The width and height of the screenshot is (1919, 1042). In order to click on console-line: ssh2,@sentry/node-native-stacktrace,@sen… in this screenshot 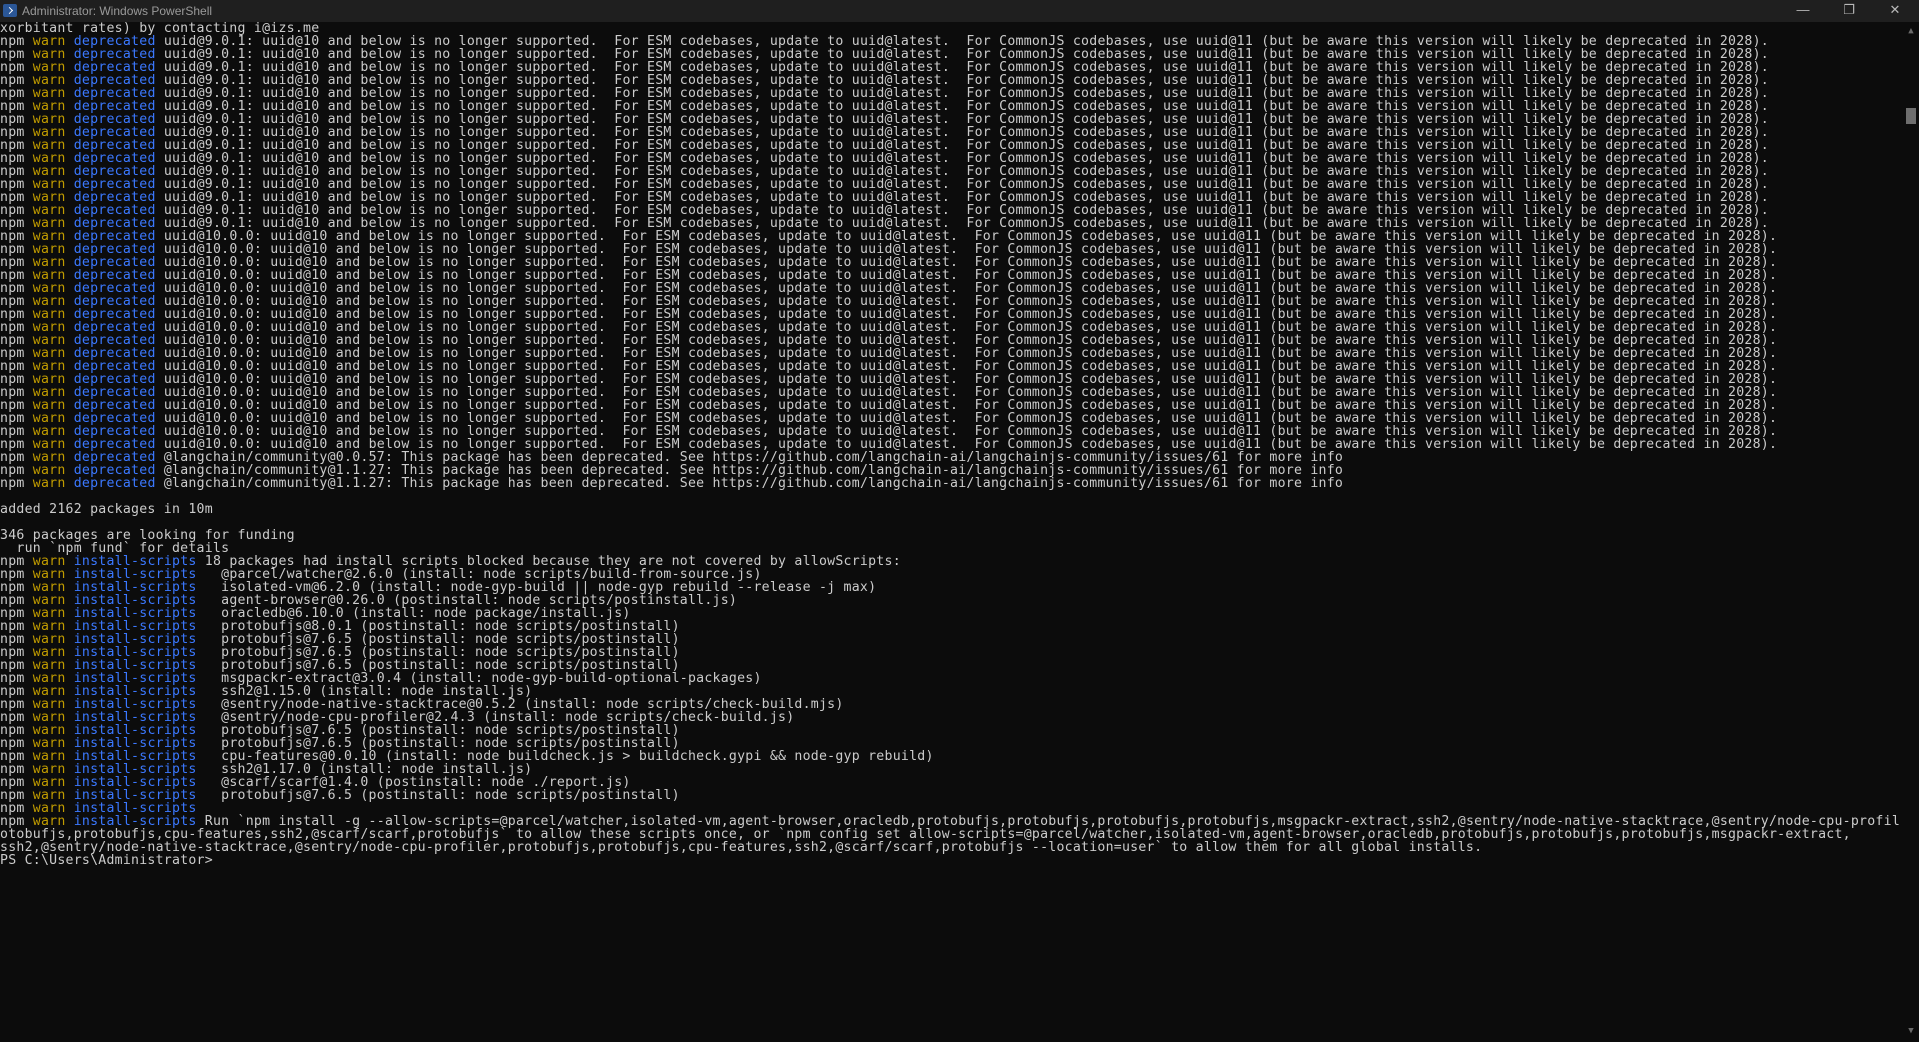, I will do `click(741, 848)`.